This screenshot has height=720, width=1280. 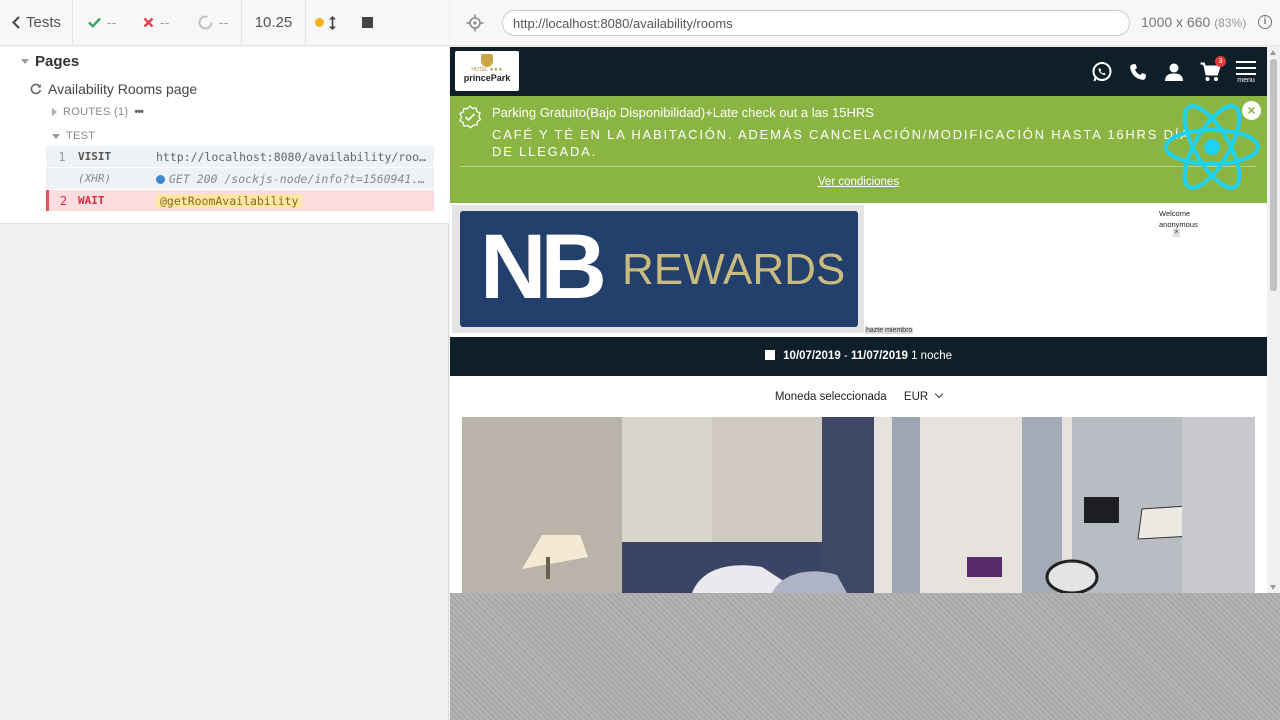 What do you see at coordinates (332, 22) in the screenshot?
I see `scroll-arrows-icon` at bounding box center [332, 22].